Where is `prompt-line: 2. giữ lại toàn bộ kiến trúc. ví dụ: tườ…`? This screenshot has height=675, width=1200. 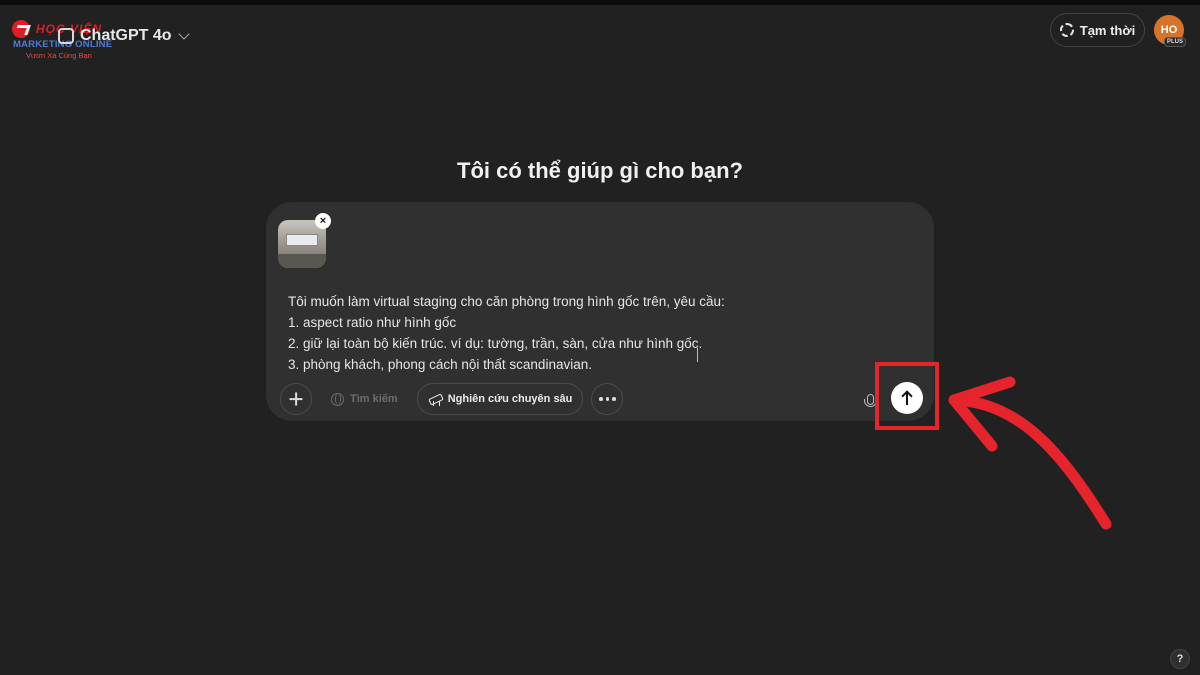
prompt-line: 2. giữ lại toàn bộ kiến trúc. ví dụ: tườ… is located at coordinates (495, 343).